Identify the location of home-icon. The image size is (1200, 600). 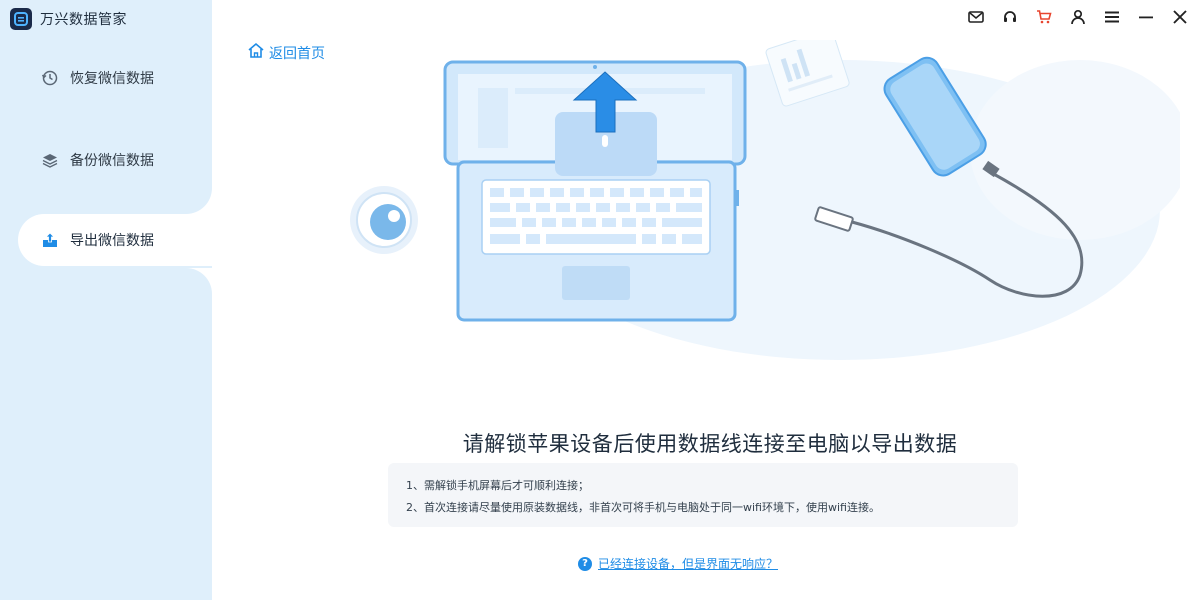
(256, 52).